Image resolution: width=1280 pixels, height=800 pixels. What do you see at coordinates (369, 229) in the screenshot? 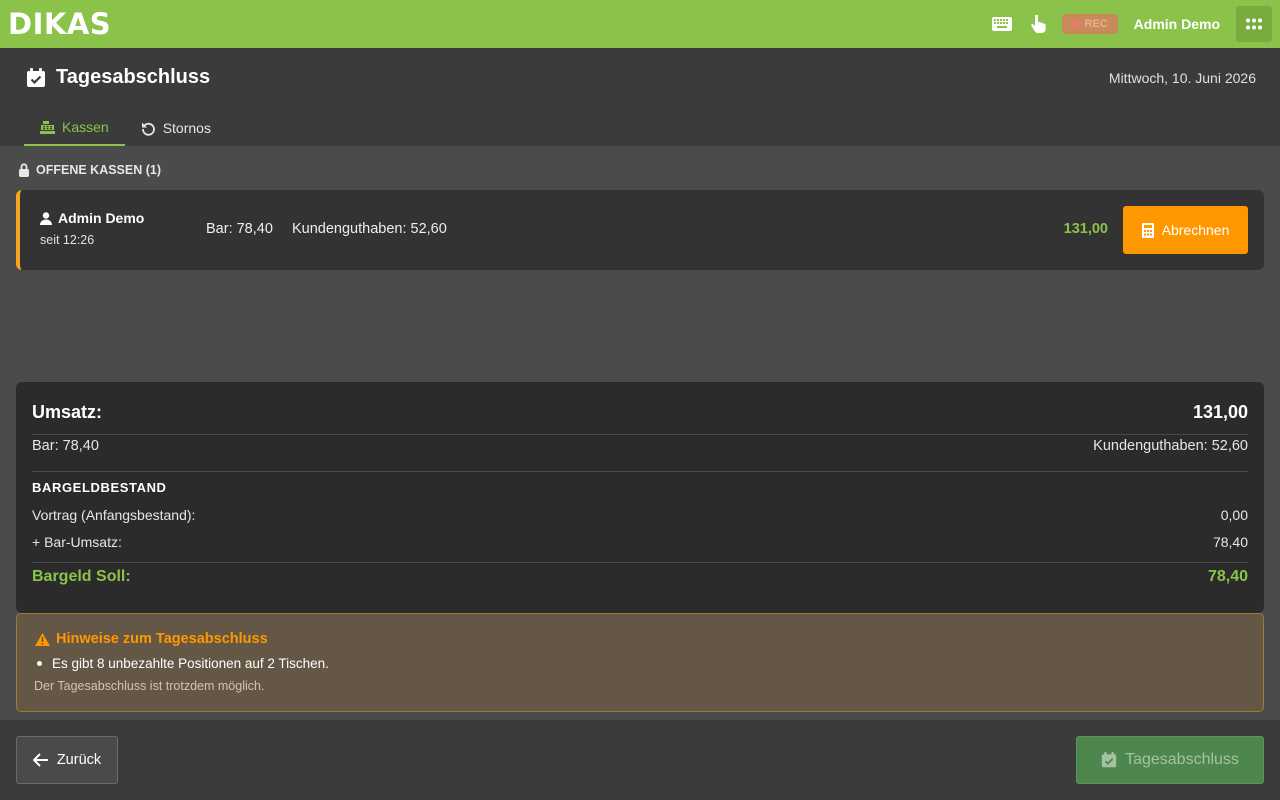
I see `register-customer-credit: Kundenguthaben: 52,60` at bounding box center [369, 229].